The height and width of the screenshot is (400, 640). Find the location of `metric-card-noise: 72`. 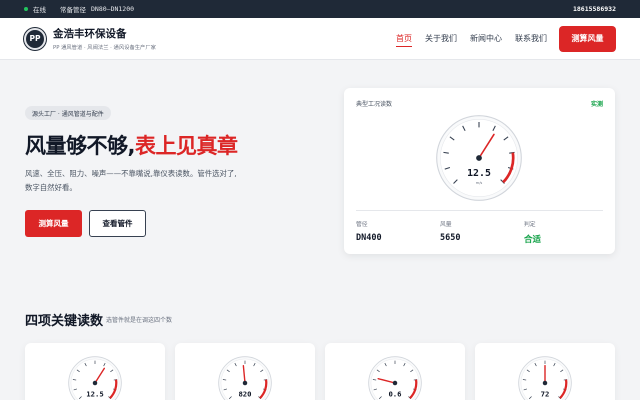

metric-card-noise: 72 is located at coordinates (545, 371).